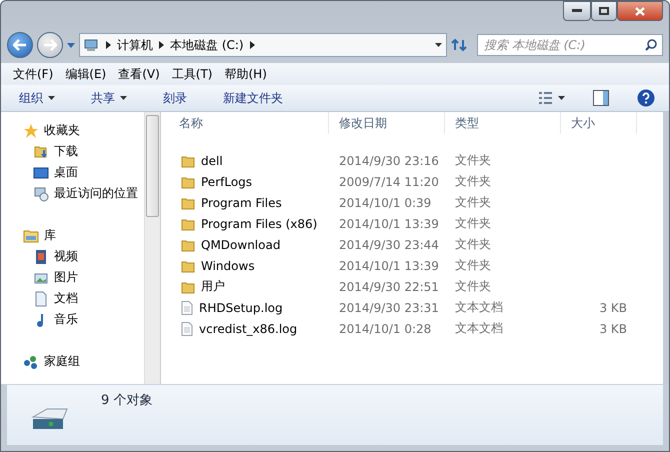 The height and width of the screenshot is (452, 670). I want to click on menu-item: 工具(T), so click(192, 74).